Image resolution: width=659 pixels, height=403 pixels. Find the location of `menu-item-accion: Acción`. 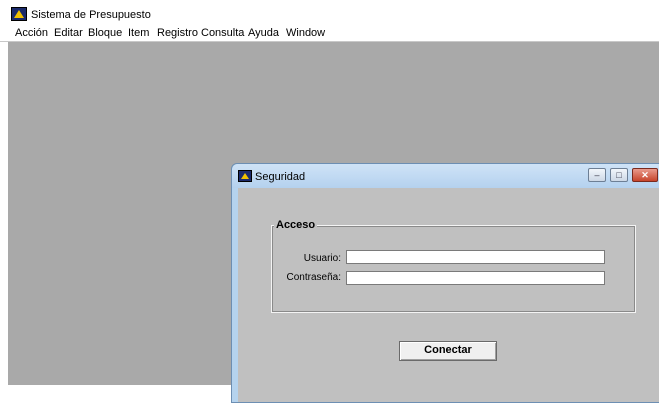

menu-item-accion: Acción is located at coordinates (31, 33).